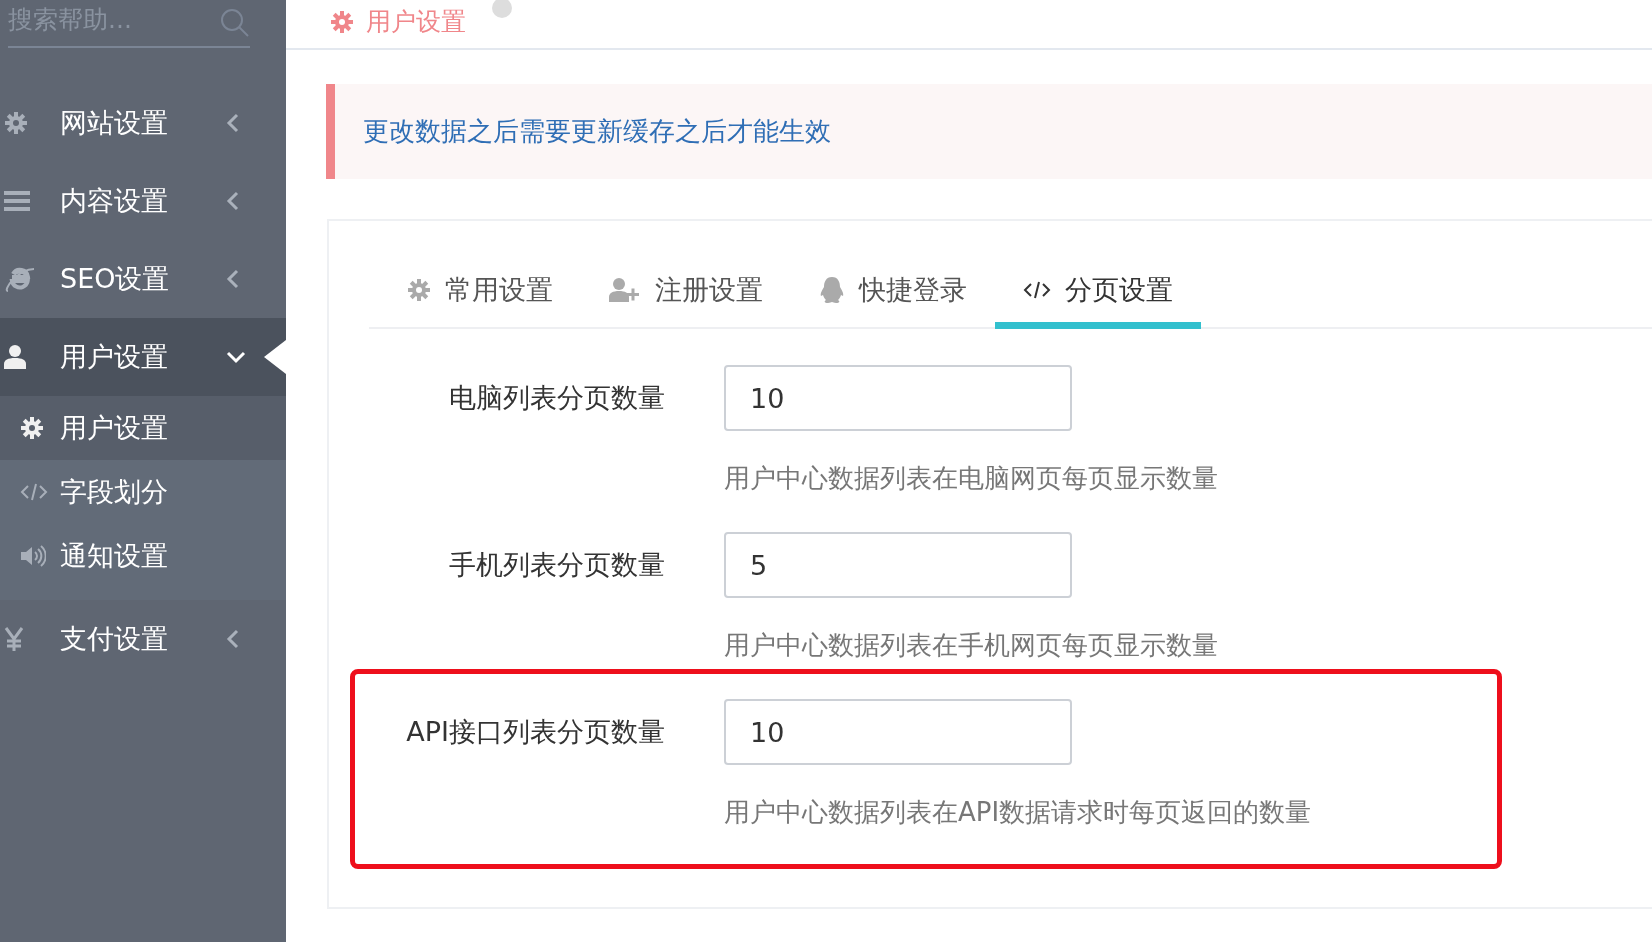 This screenshot has height=942, width=1652. What do you see at coordinates (235, 23) in the screenshot?
I see `search-icon` at bounding box center [235, 23].